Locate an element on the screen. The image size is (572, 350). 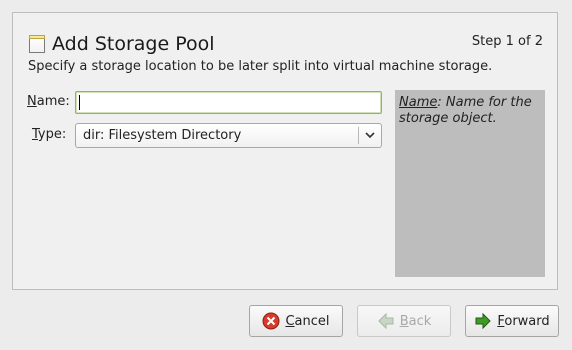
title-row: Add Storage Pool is located at coordinates (122, 44).